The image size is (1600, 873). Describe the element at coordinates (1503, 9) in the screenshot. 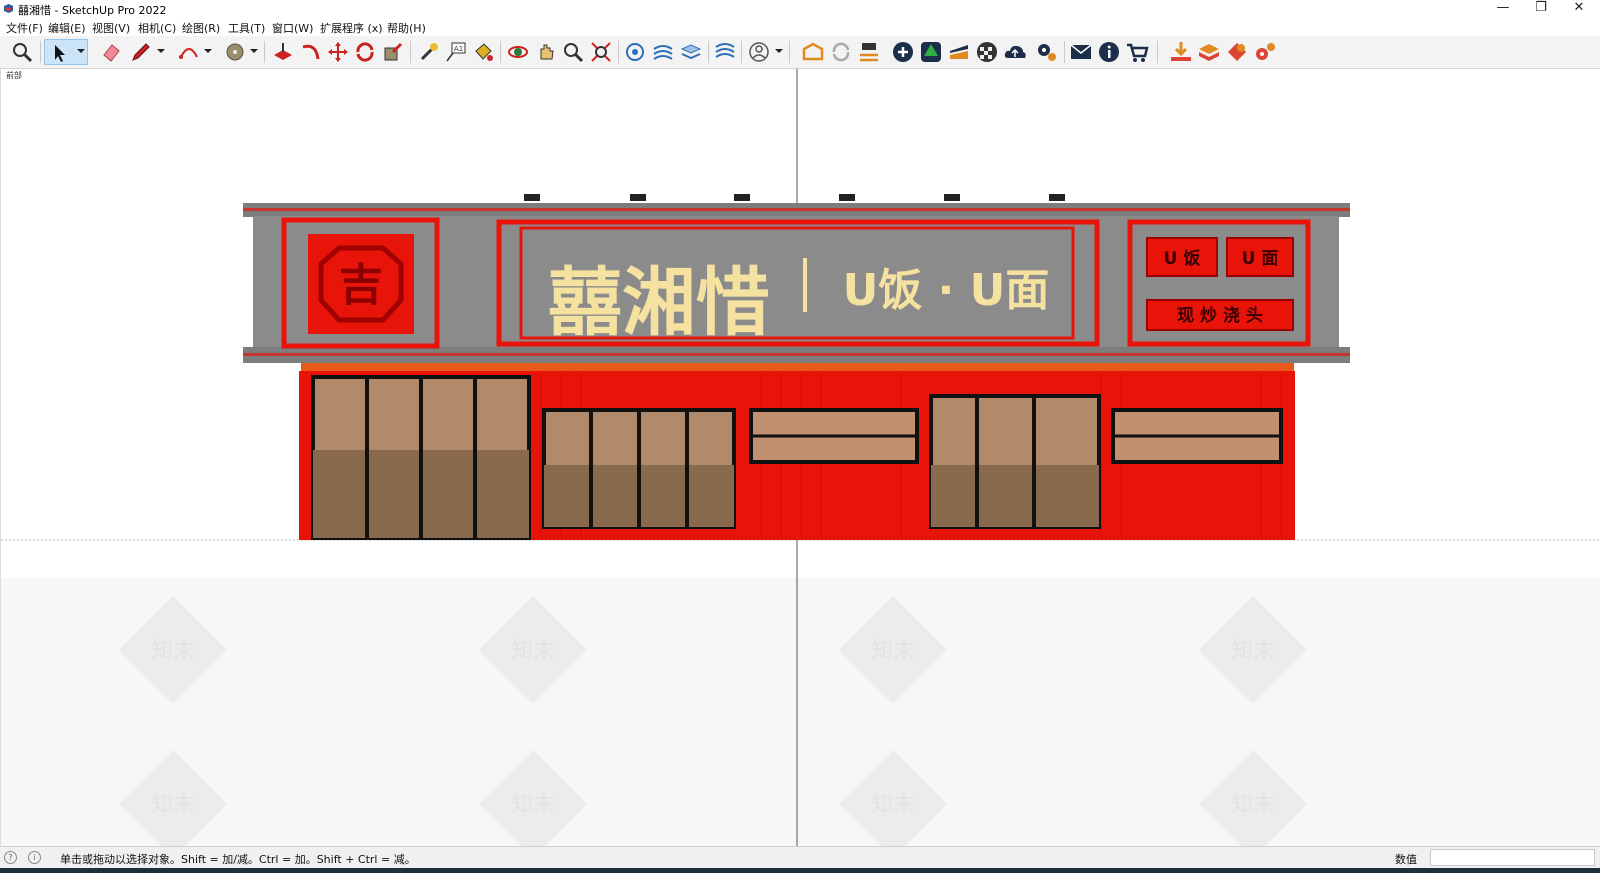

I see `minimize-button: —` at that location.